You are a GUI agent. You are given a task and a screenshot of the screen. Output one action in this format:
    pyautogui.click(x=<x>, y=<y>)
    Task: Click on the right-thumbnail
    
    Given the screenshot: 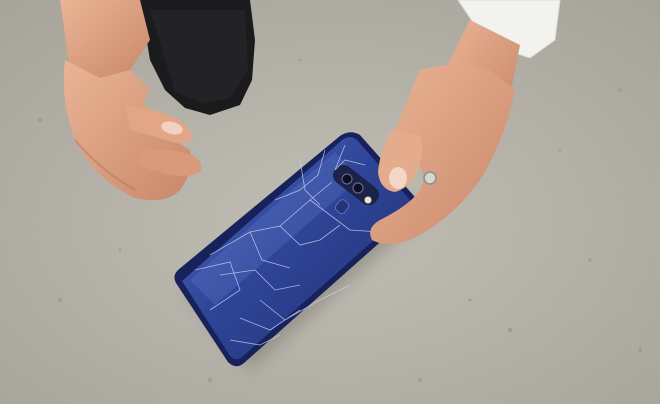 What is the action you would take?
    pyautogui.click(x=398, y=178)
    